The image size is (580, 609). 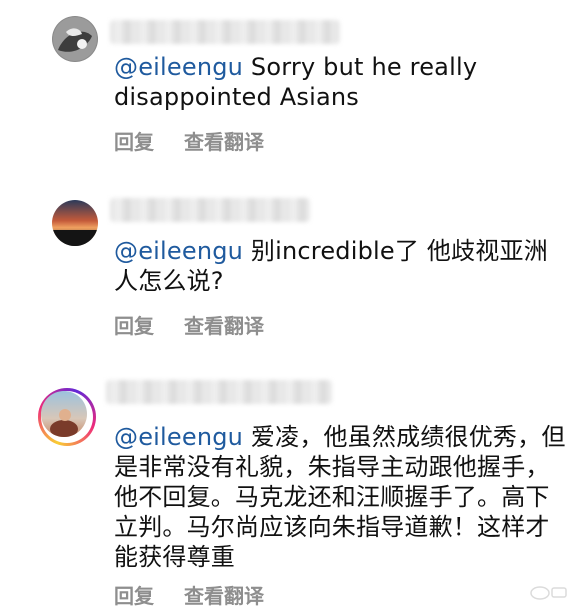 I want to click on avatar-story-ring-icon, so click(x=67, y=417).